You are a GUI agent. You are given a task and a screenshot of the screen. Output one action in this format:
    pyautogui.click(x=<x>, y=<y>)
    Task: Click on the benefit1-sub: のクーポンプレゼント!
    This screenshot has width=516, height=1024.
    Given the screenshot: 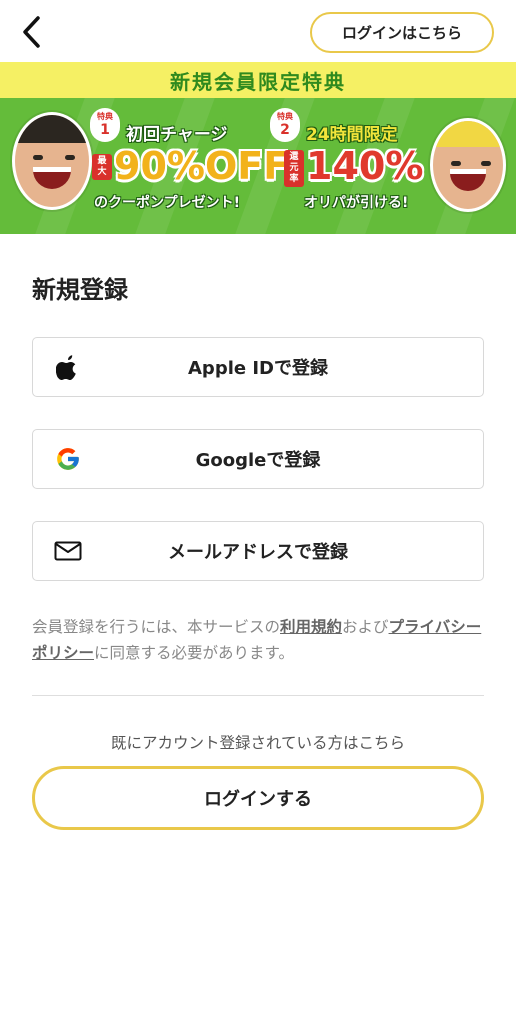 What is the action you would take?
    pyautogui.click(x=167, y=203)
    